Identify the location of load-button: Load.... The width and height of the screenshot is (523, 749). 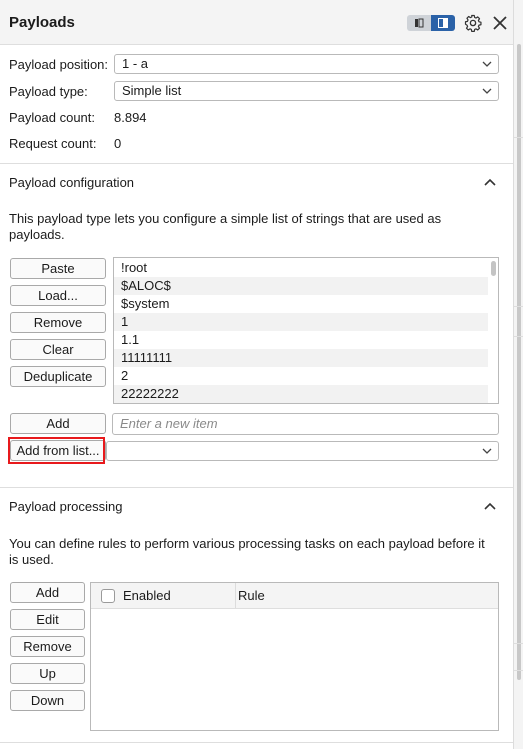
(58, 295).